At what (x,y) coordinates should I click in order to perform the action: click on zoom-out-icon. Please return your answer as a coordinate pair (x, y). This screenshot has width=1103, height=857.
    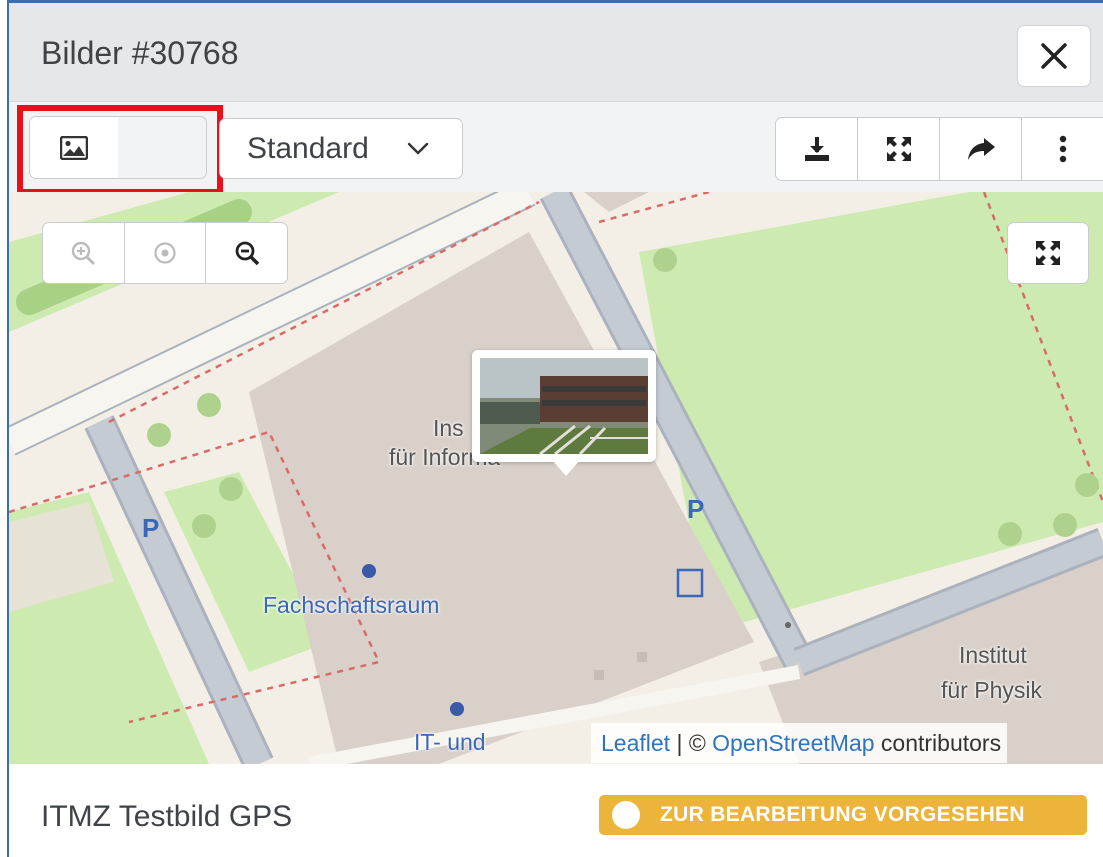
    Looking at the image, I should click on (247, 253).